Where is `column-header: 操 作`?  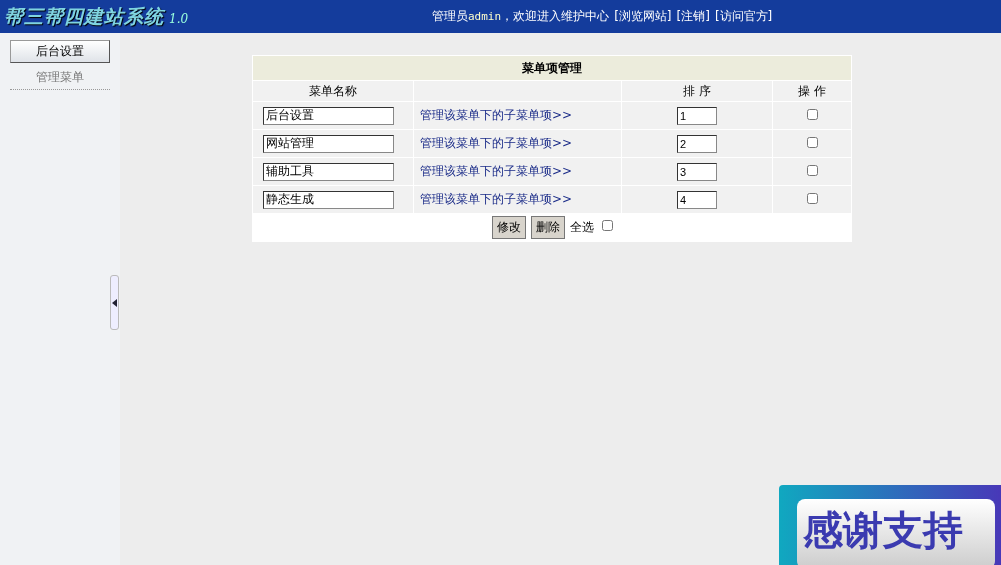
column-header: 操 作 is located at coordinates (812, 91).